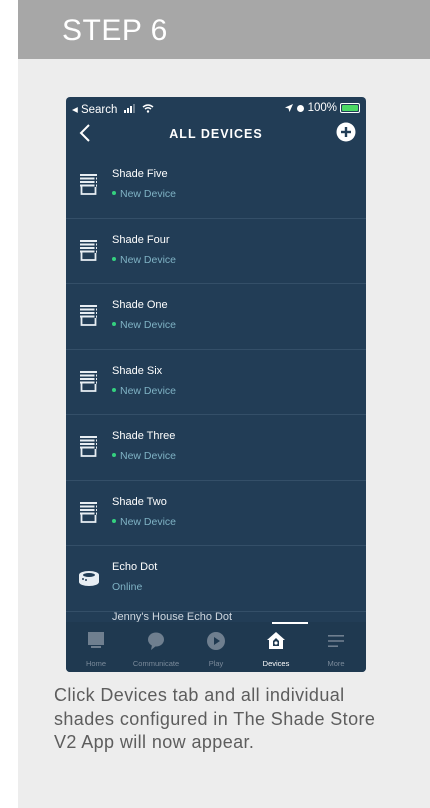 Image resolution: width=430 pixels, height=808 pixels. What do you see at coordinates (140, 305) in the screenshot?
I see `device-name: Shade One` at bounding box center [140, 305].